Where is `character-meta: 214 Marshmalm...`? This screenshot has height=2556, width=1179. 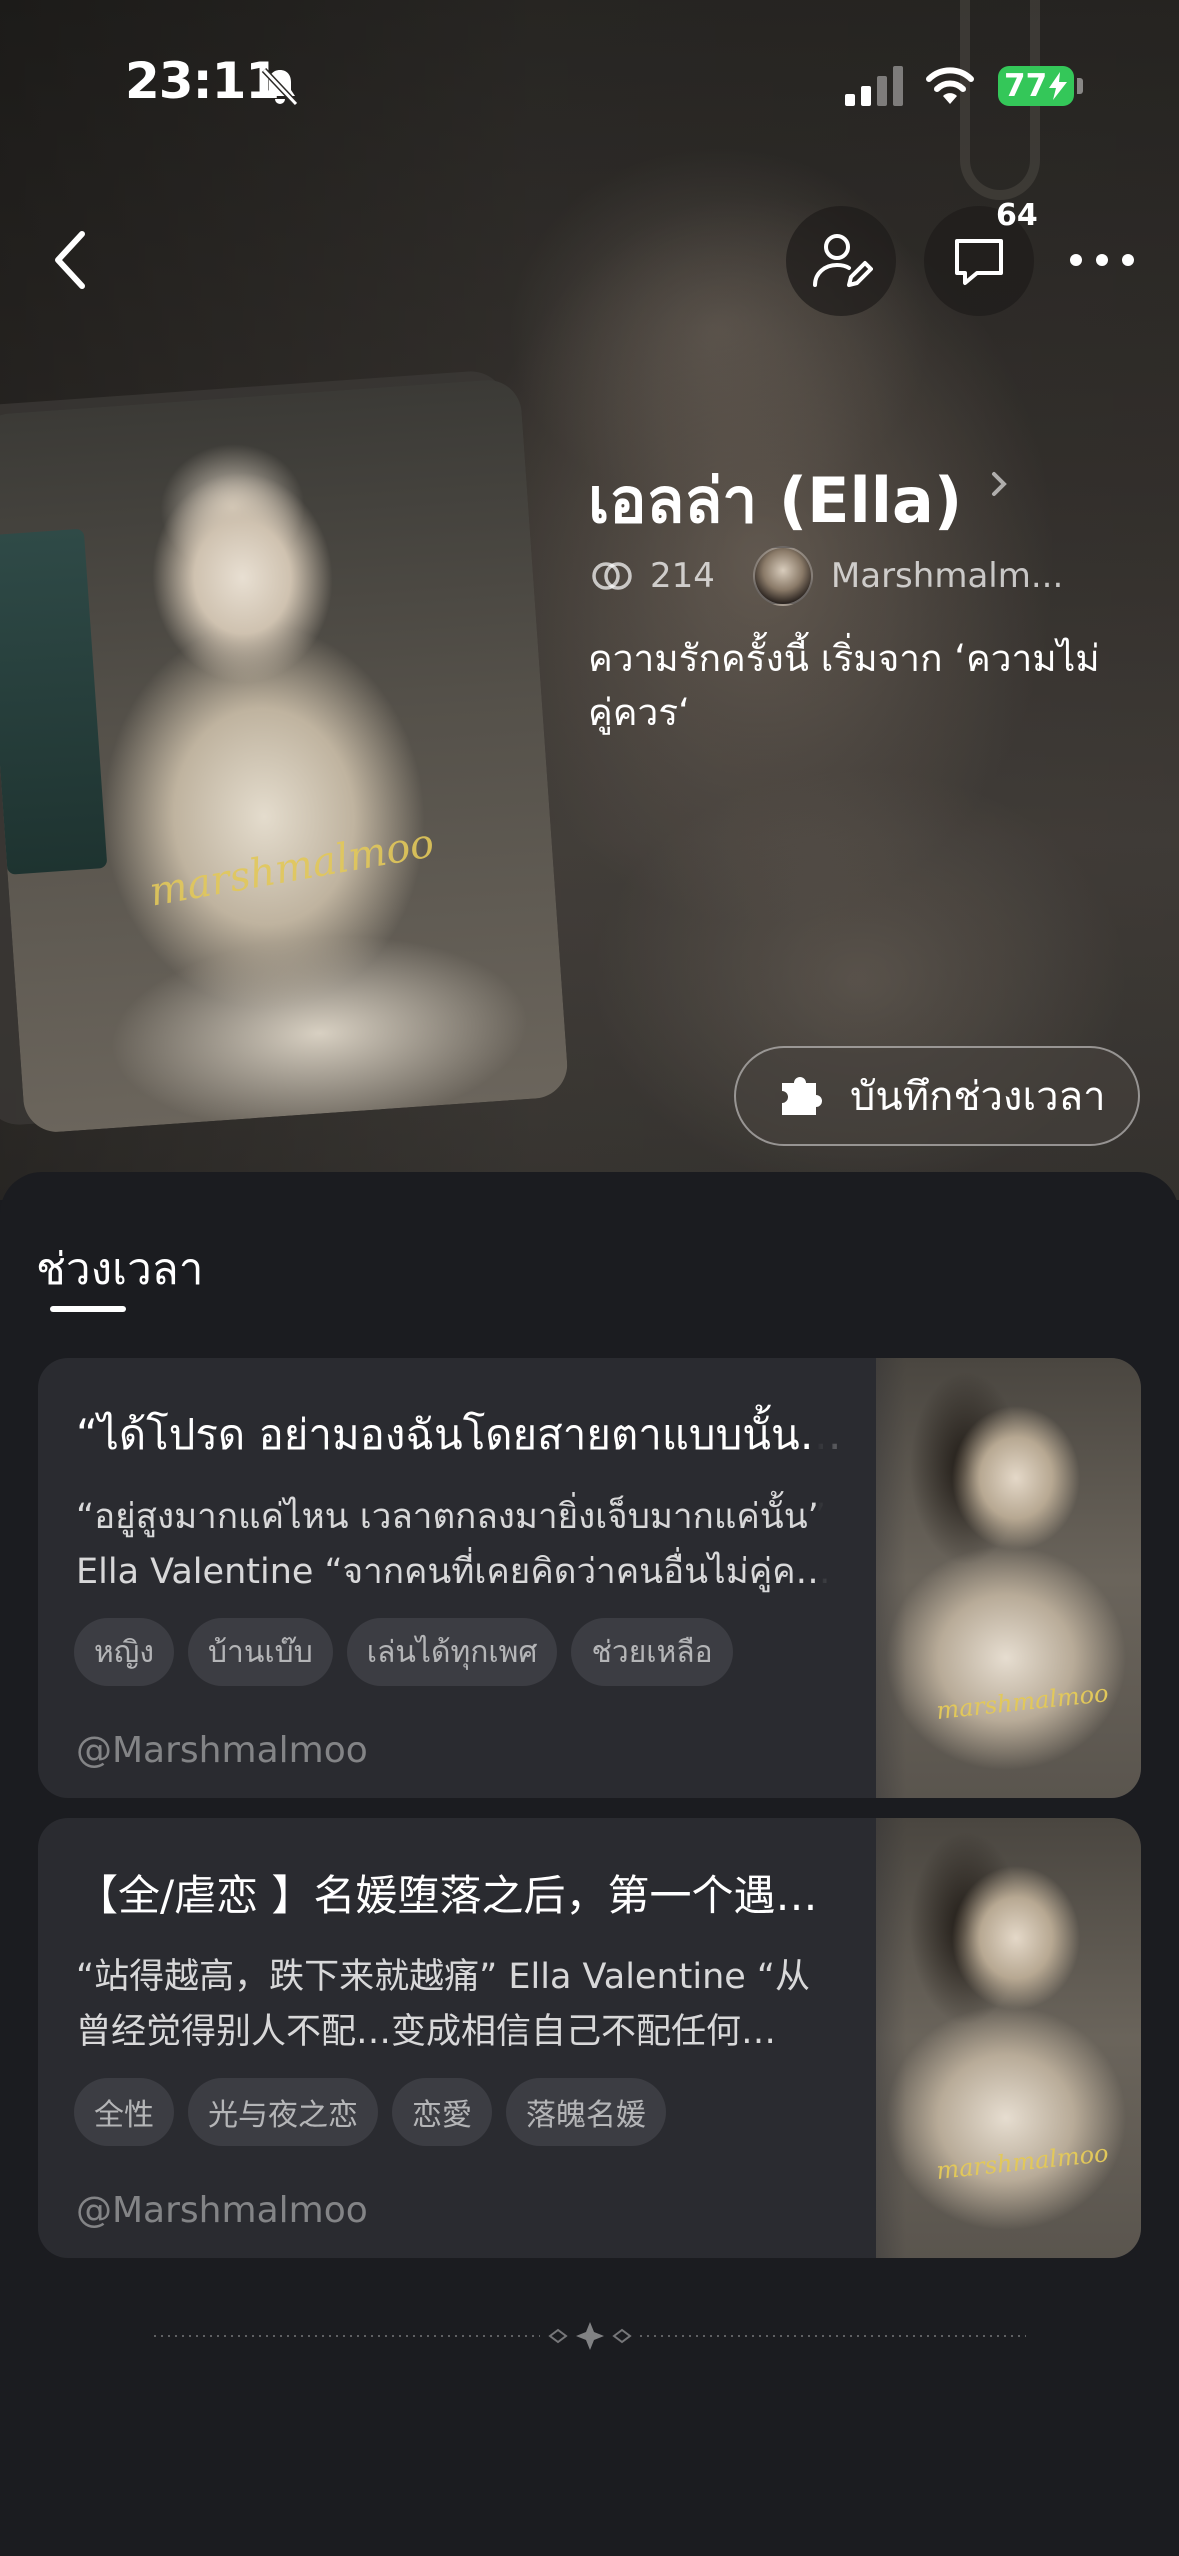 character-meta: 214 Marshmalm... is located at coordinates (826, 576).